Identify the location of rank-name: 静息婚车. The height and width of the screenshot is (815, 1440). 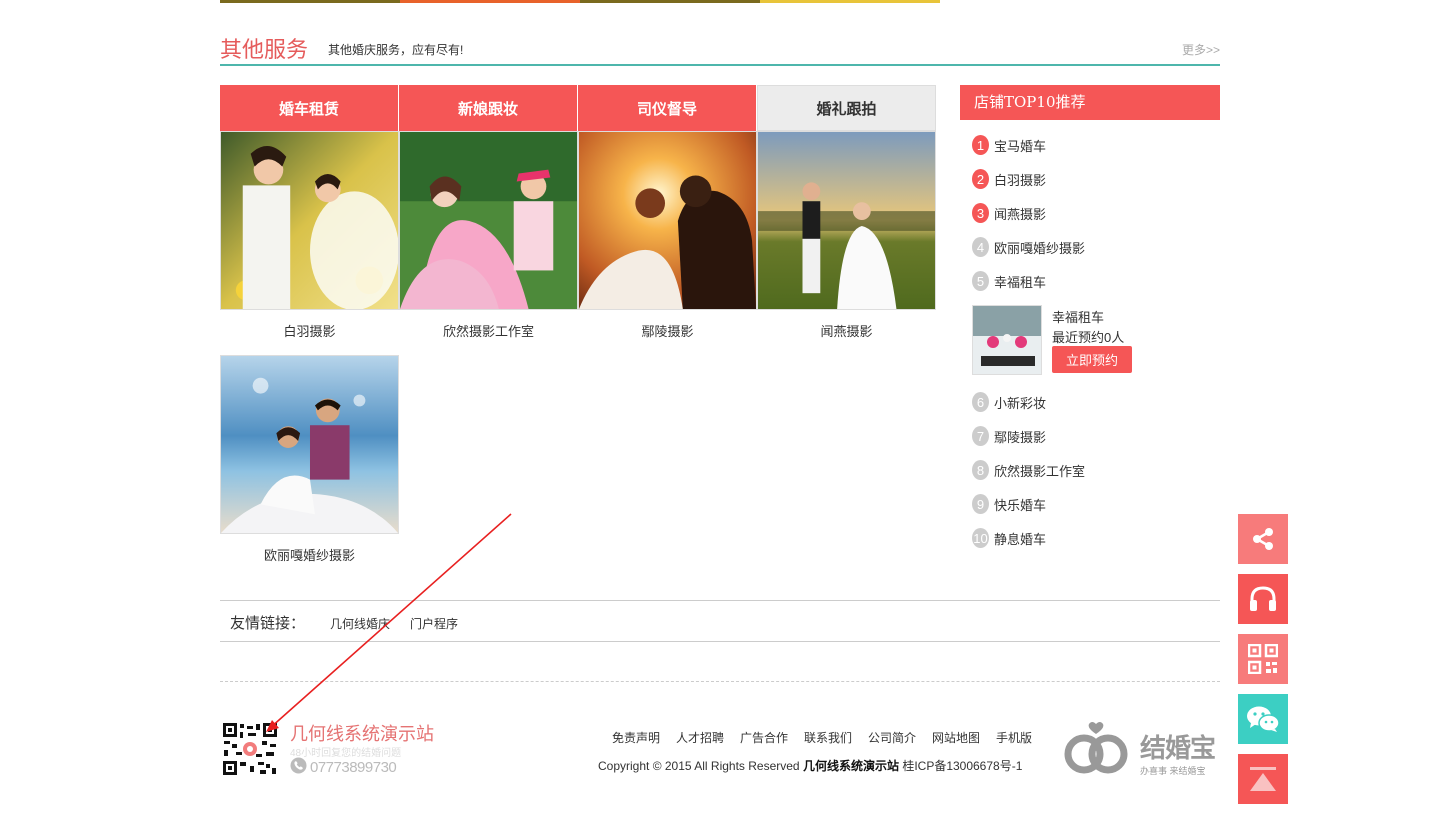
(1020, 538).